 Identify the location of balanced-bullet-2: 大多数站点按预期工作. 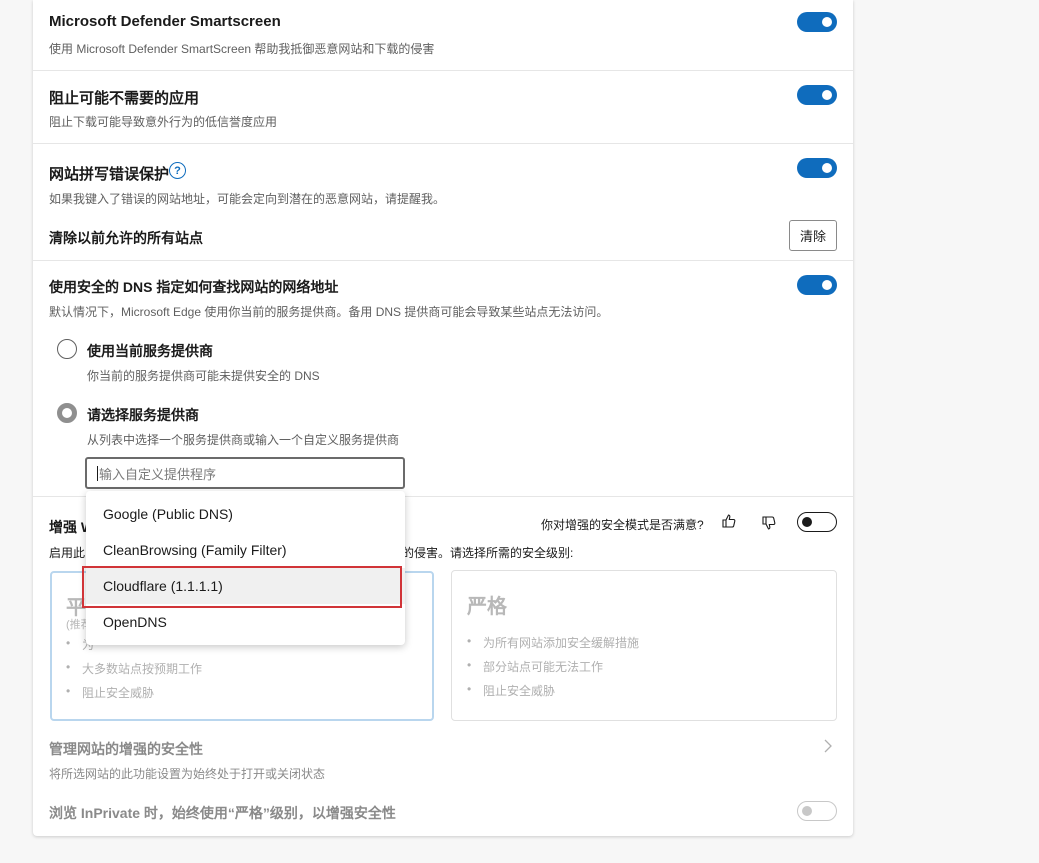
(142, 669).